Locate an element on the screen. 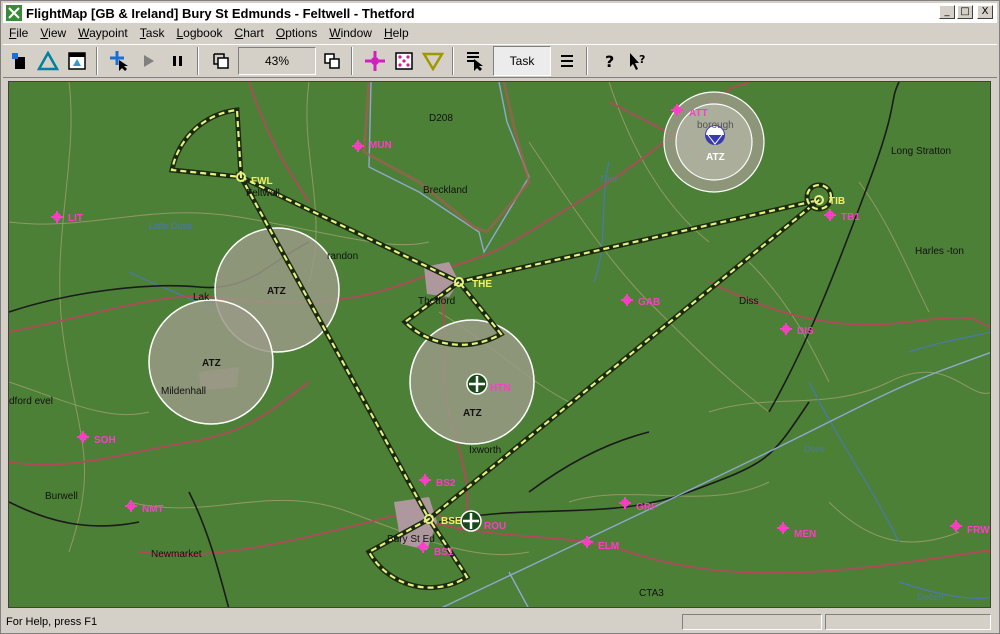  atz-label-lakenheath: ATZ is located at coordinates (276, 291).